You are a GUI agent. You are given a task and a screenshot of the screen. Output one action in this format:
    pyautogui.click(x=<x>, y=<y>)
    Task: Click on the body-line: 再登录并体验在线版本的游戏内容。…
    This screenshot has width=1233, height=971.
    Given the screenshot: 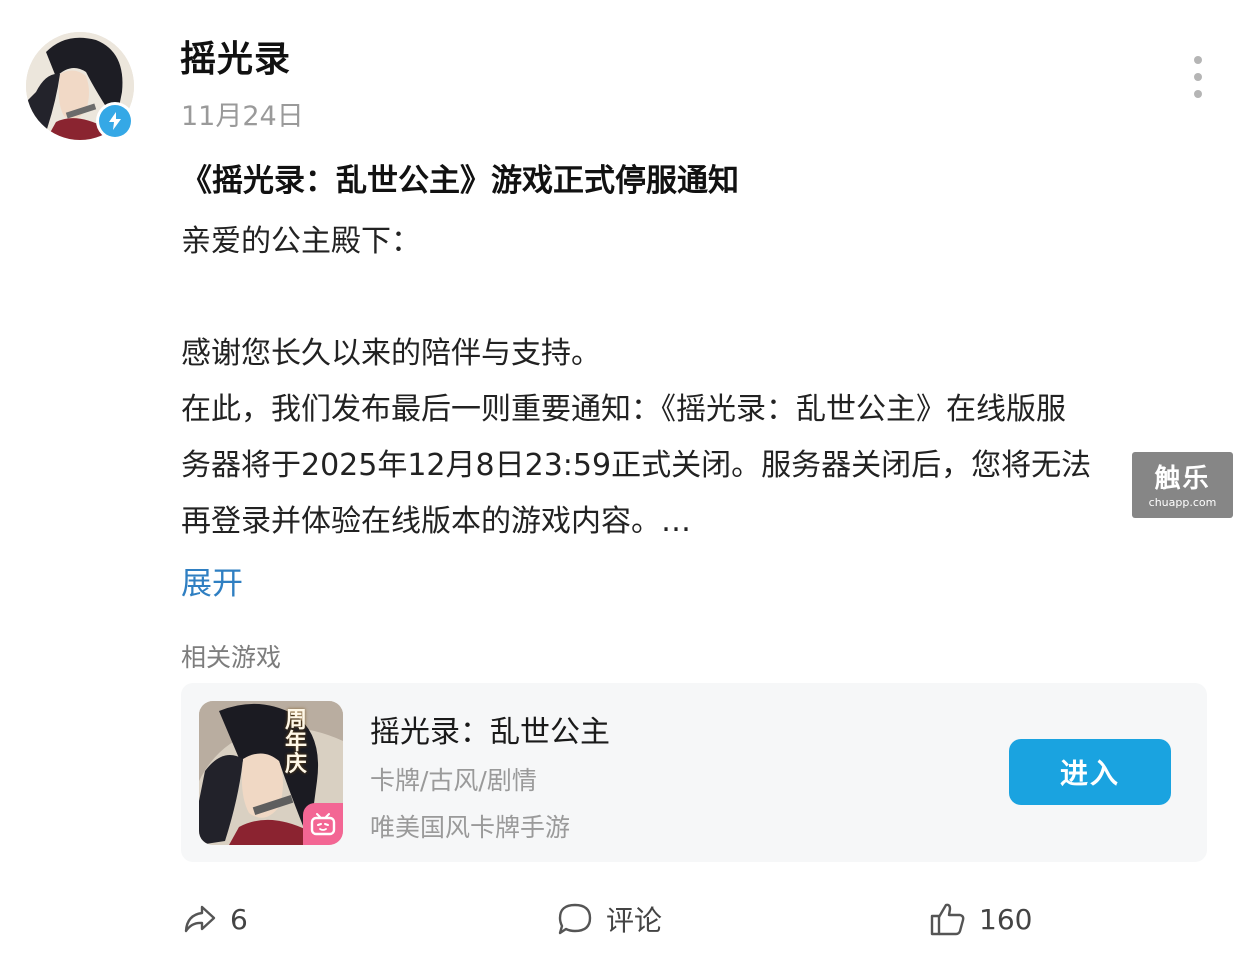 What is the action you would take?
    pyautogui.click(x=436, y=521)
    